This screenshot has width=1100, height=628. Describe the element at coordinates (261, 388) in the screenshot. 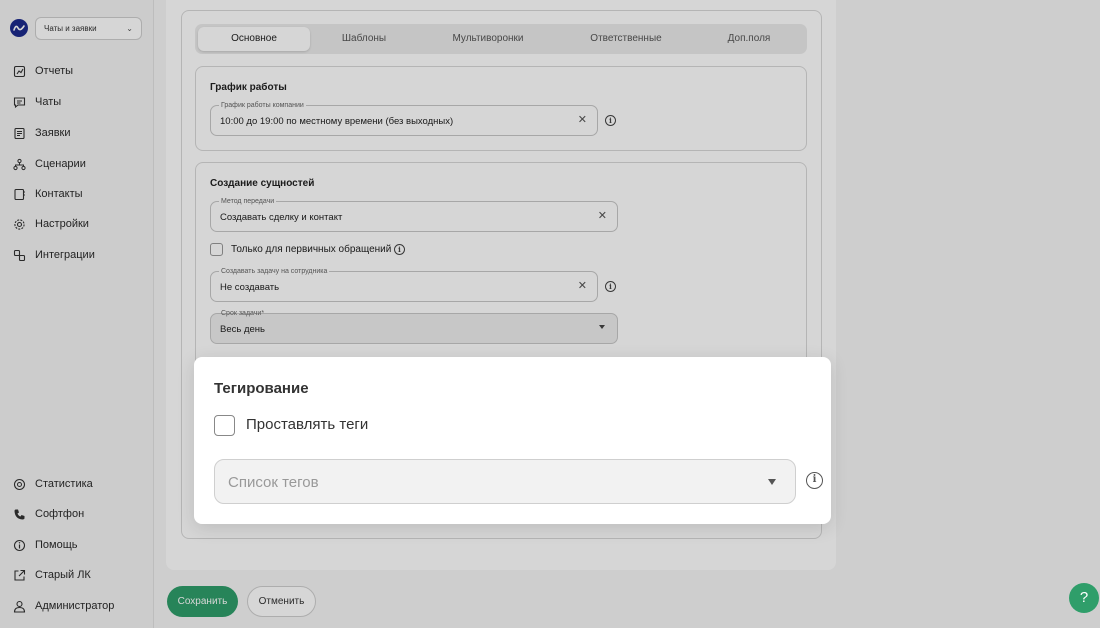

I see `tagging-title: Тегирование` at that location.